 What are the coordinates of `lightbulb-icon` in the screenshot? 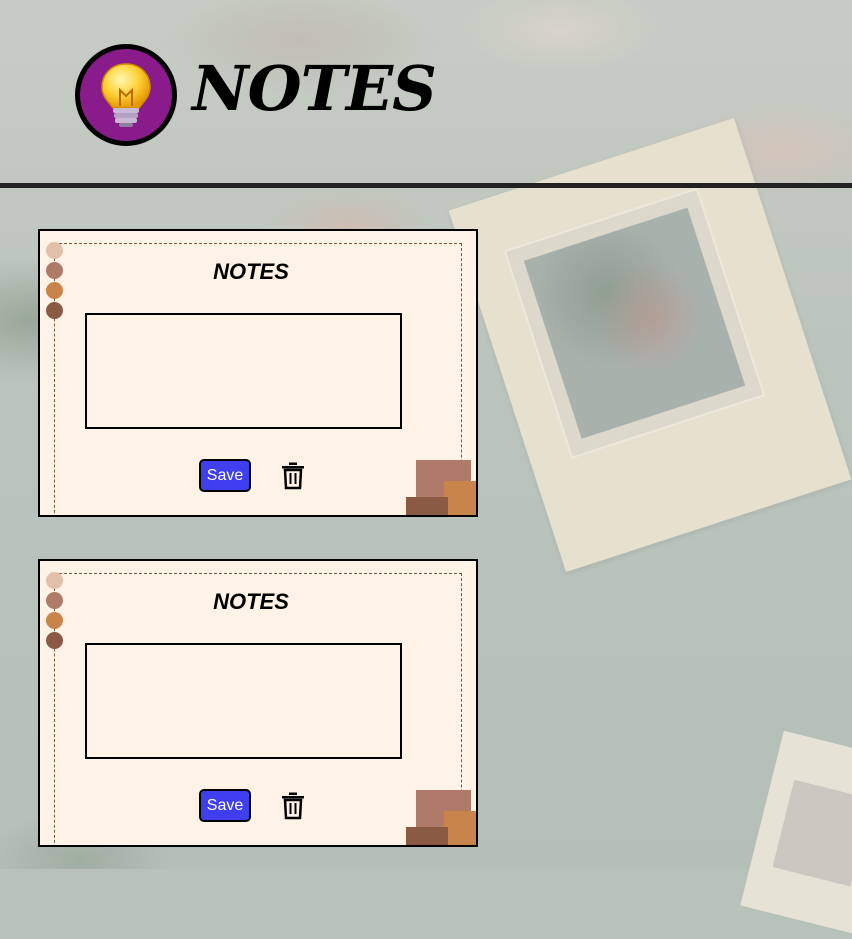 It's located at (126, 95).